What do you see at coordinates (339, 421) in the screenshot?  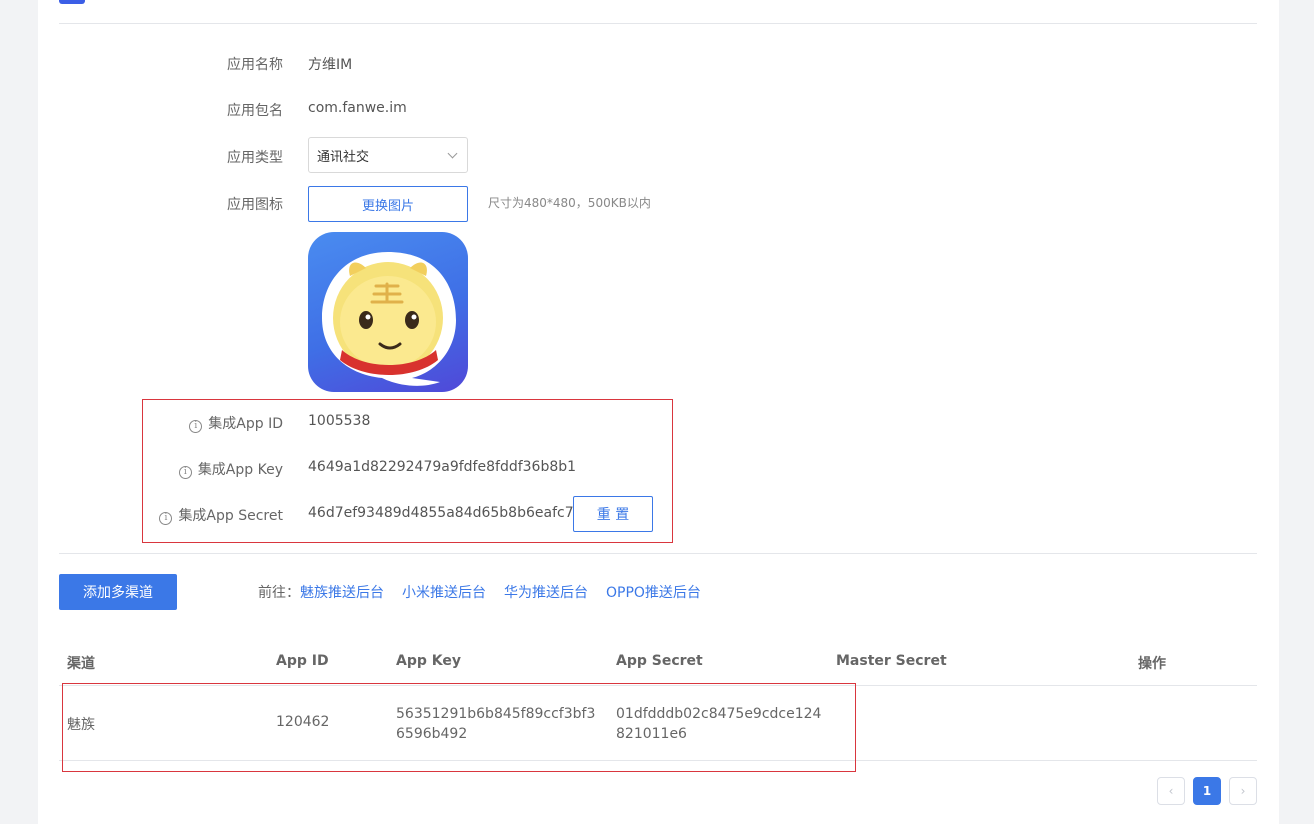 I see `integration-app-id-value: 1005538` at bounding box center [339, 421].